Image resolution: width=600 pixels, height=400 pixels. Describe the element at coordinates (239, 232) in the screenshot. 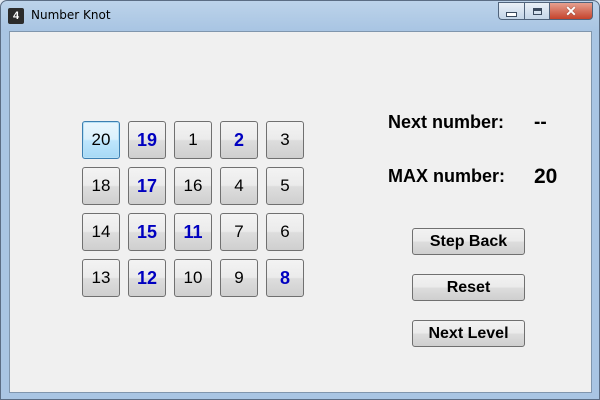

I see `grid-cell-button: 7` at that location.